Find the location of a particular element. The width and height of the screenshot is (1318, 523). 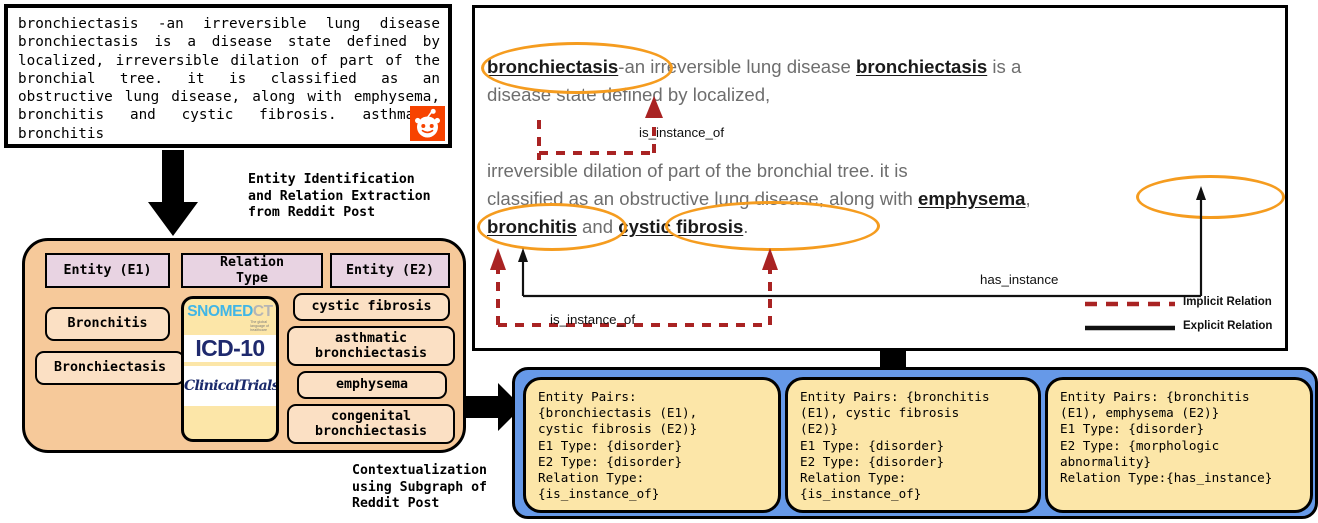

explicit-relation-bronchitis is located at coordinates (862, 242).